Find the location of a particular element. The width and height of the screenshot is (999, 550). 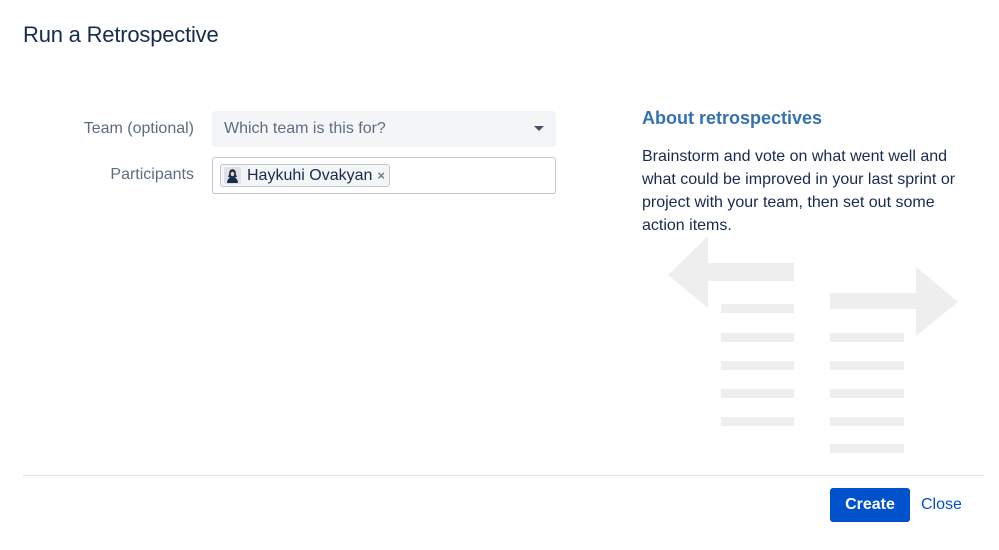

team-select-placeholder: Which team is this for? is located at coordinates (305, 128).